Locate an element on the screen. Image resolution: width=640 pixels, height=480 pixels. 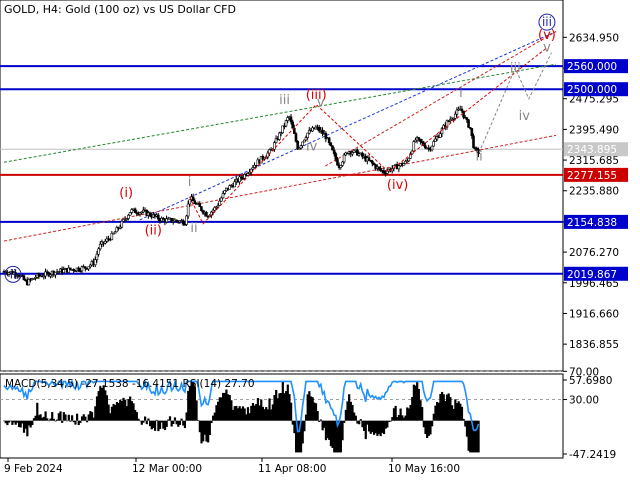
wave-label-(i): (i) is located at coordinates (126, 193).